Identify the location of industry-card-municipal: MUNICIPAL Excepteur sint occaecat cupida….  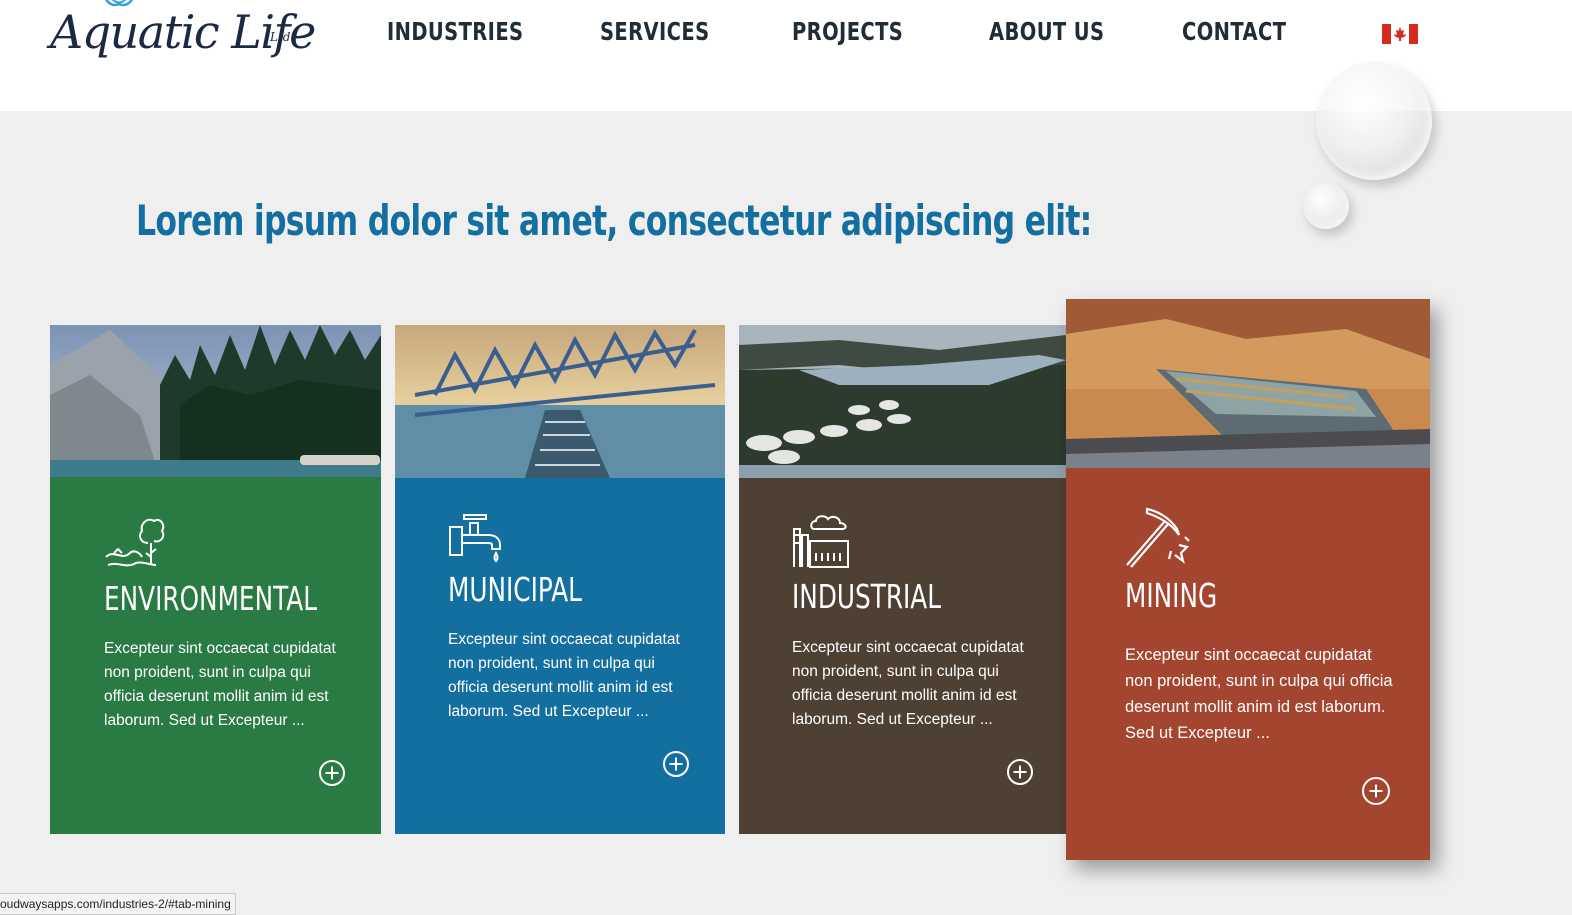
(560, 579).